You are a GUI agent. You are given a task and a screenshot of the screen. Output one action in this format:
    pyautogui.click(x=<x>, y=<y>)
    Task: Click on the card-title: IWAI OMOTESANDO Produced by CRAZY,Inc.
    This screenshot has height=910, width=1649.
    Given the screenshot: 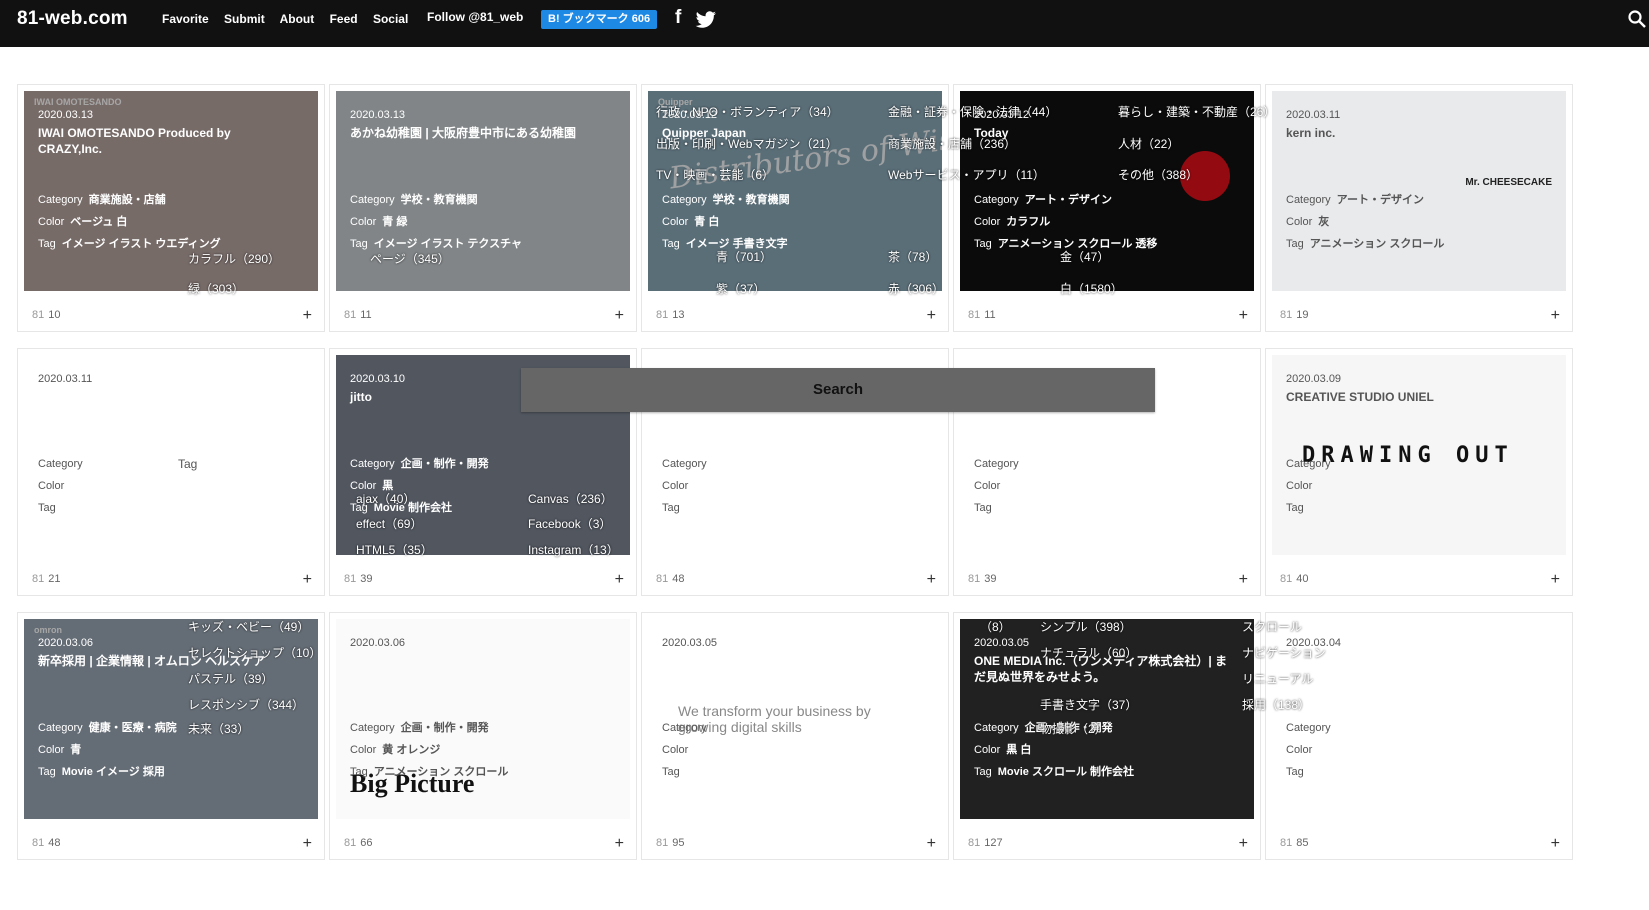 What is the action you would take?
    pyautogui.click(x=168, y=141)
    